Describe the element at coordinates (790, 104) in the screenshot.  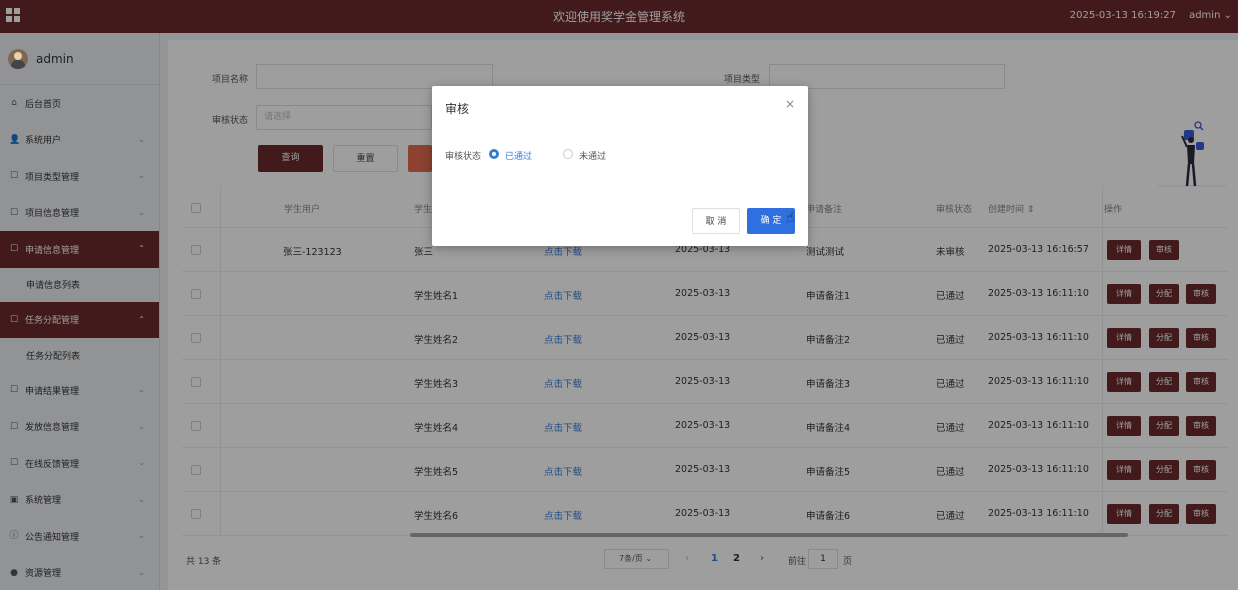
I see `close-icon: ×` at that location.